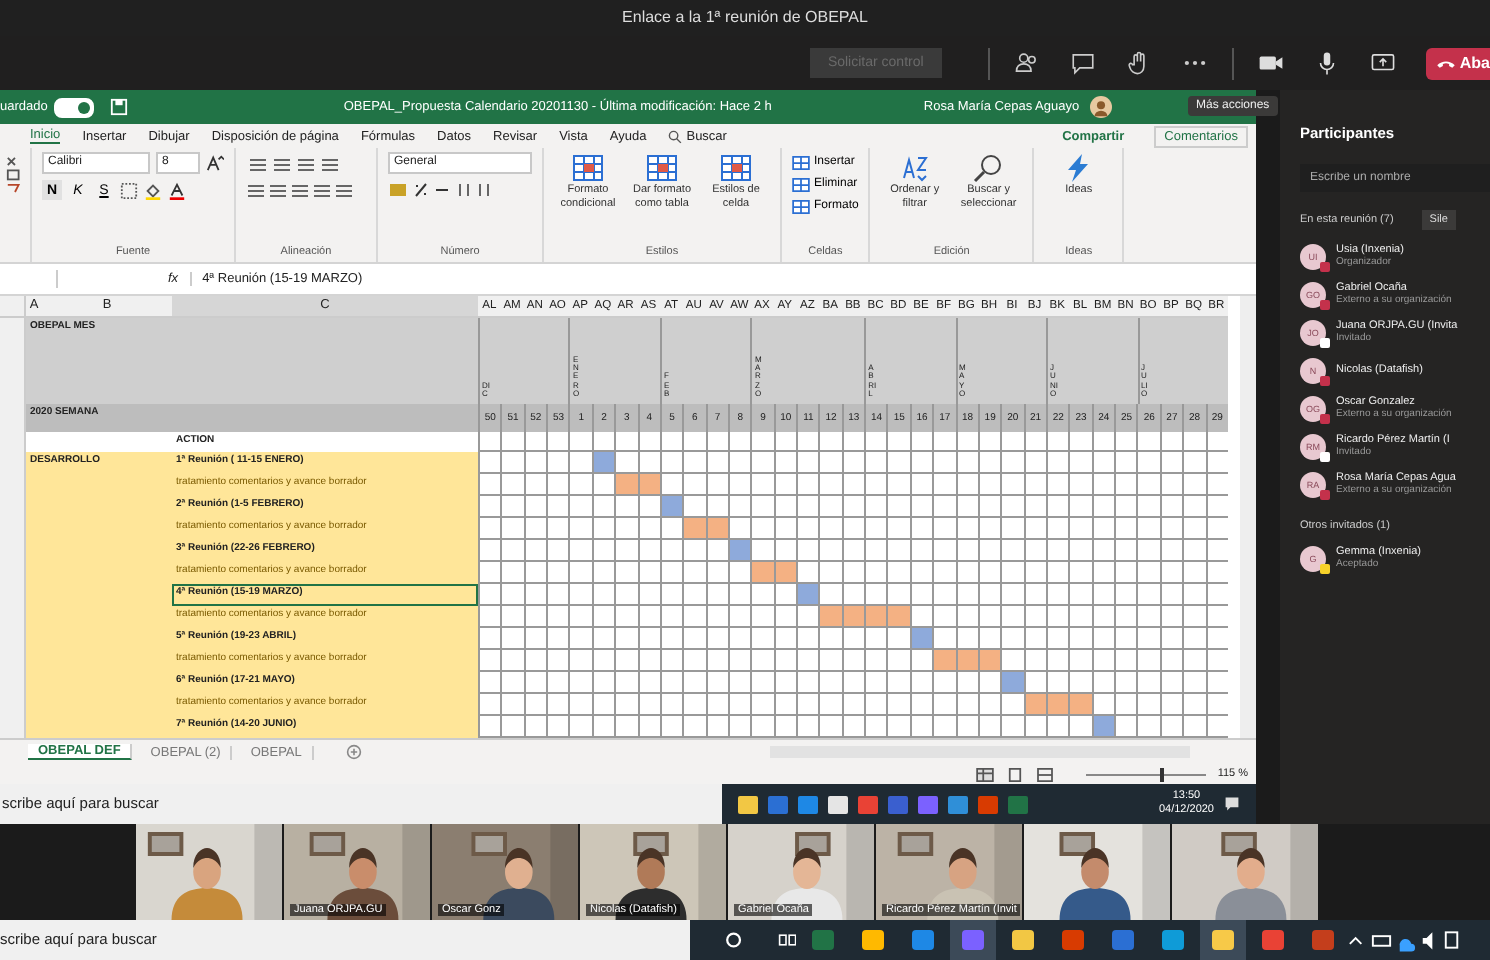 This screenshot has width=1490, height=960. Describe the element at coordinates (1026, 63) in the screenshot. I see `participants-icon` at that location.